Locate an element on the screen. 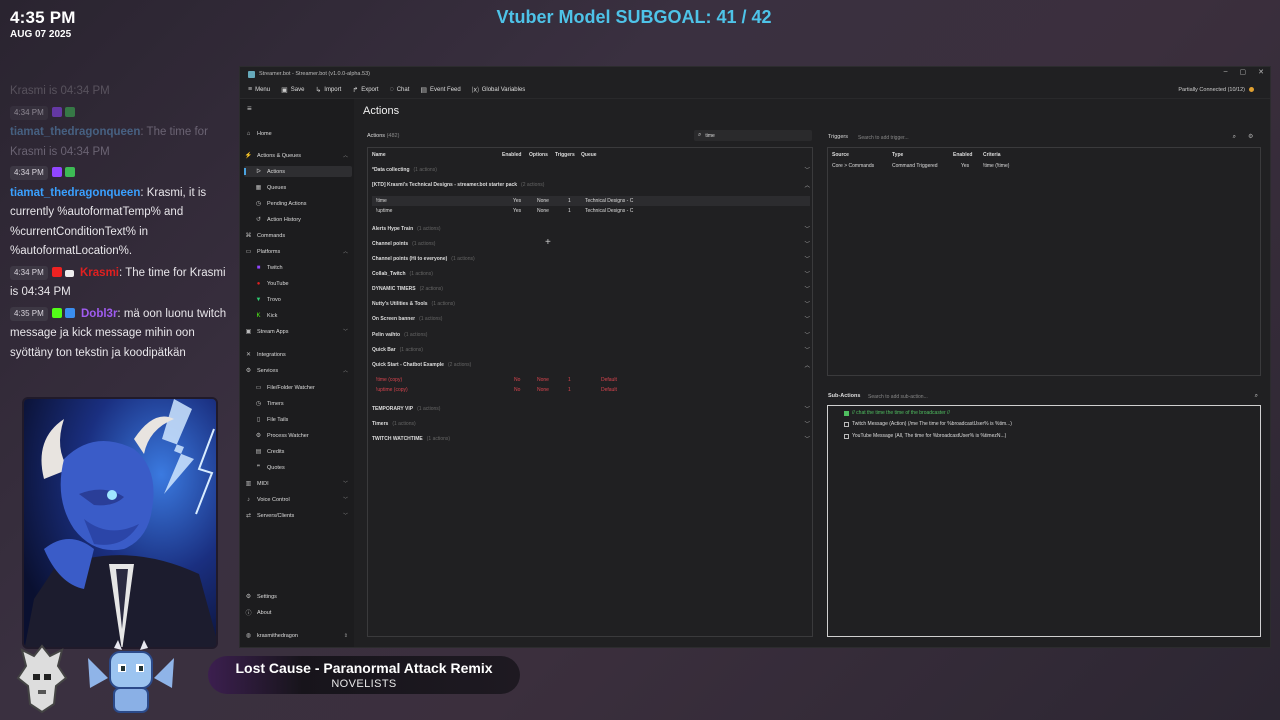 The height and width of the screenshot is (720, 1280). trigger-criteria: !time (!time) is located at coordinates (996, 166).